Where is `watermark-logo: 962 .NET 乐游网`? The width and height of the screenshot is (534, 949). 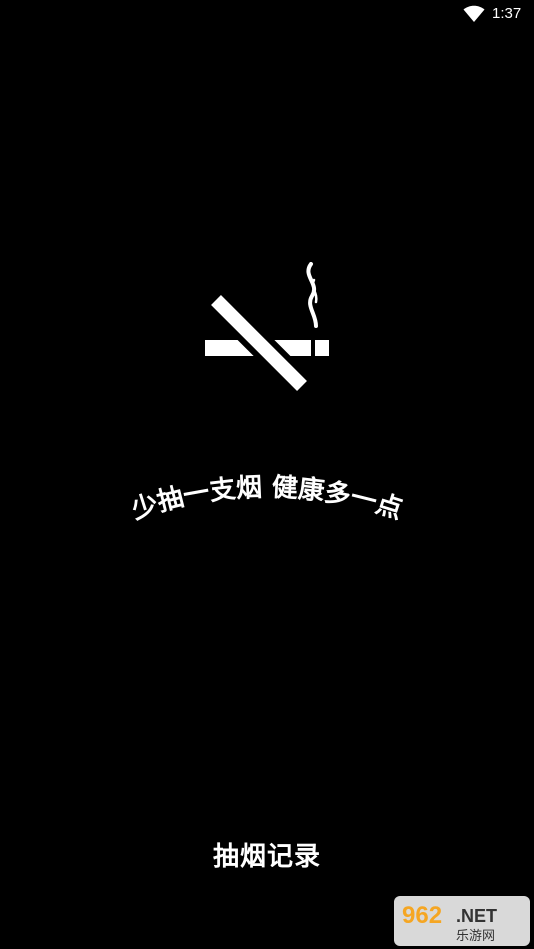 watermark-logo: 962 .NET 乐游网 is located at coordinates (462, 921).